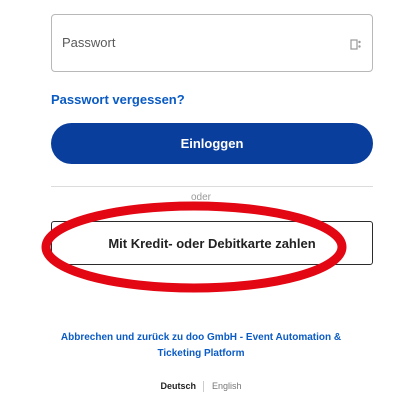 Image resolution: width=402 pixels, height=420 pixels. Describe the element at coordinates (178, 386) in the screenshot. I see `language-german: Deutsch` at that location.